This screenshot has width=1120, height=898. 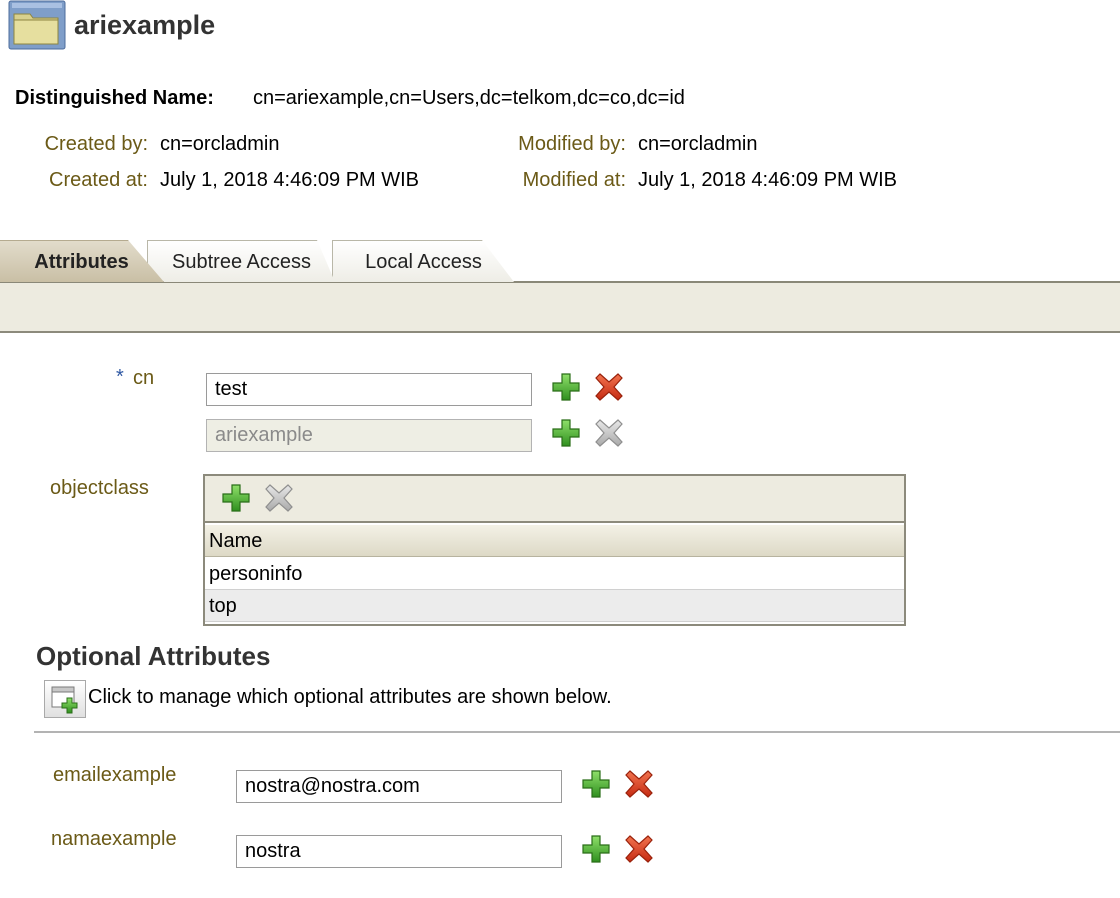 What do you see at coordinates (114, 839) in the screenshot?
I see `namaexample-label: namaexample` at bounding box center [114, 839].